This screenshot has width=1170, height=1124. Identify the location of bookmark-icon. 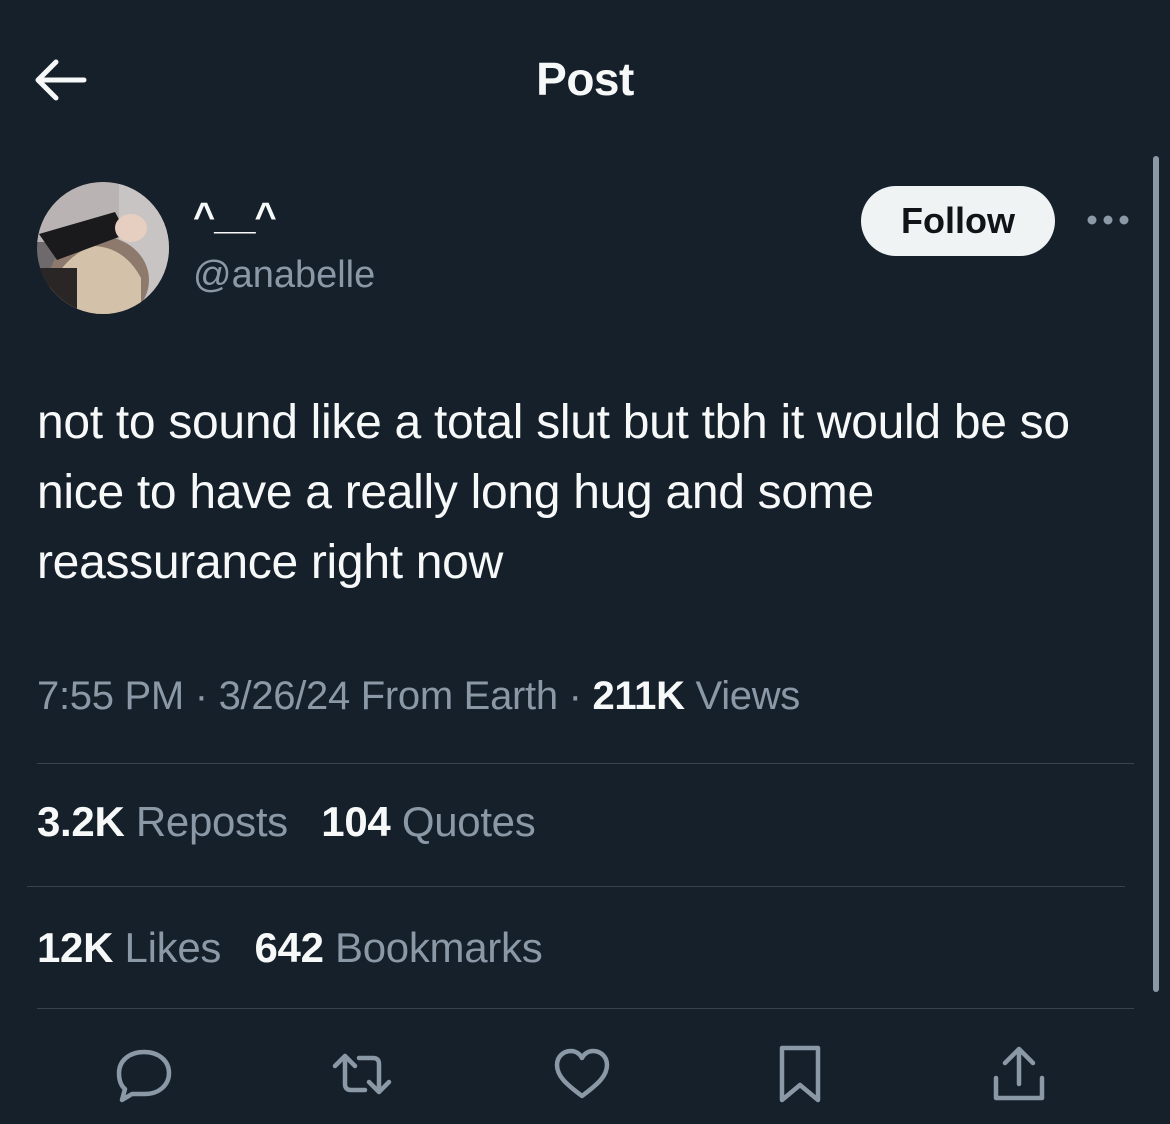
(800, 1074).